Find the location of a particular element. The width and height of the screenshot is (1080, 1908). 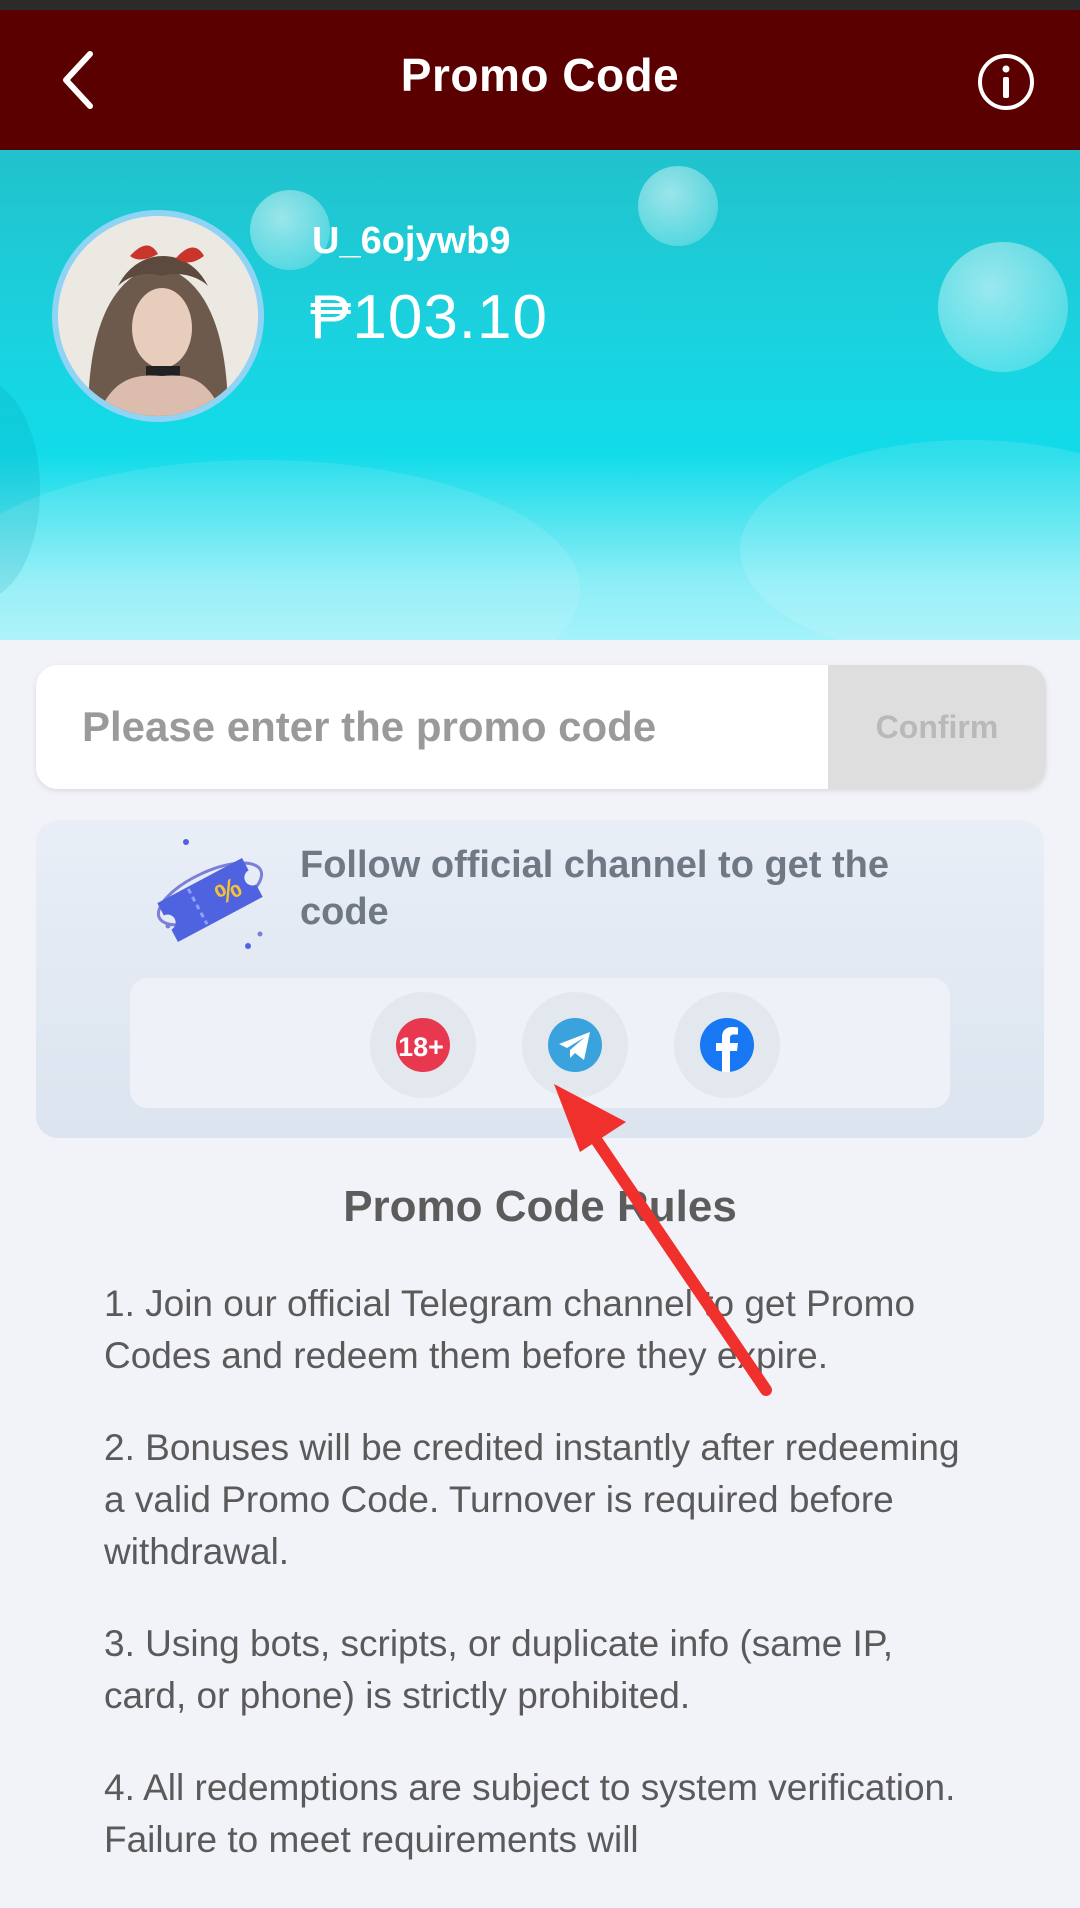

ticket-icon: % is located at coordinates (210, 894).